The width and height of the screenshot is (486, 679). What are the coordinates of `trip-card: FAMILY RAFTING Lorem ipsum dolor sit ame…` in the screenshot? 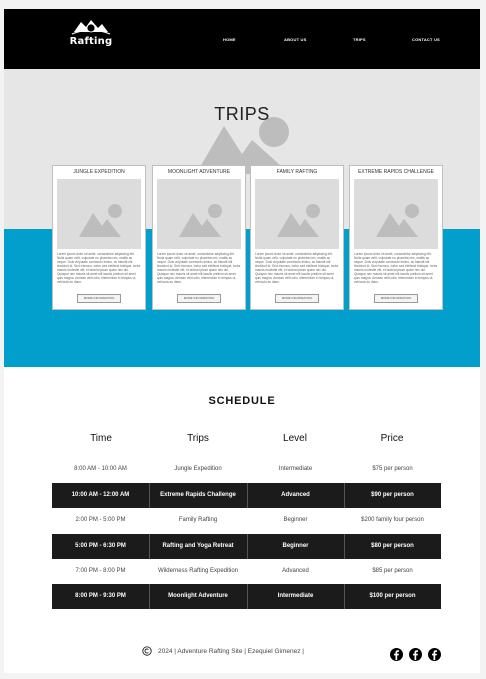 It's located at (297, 237).